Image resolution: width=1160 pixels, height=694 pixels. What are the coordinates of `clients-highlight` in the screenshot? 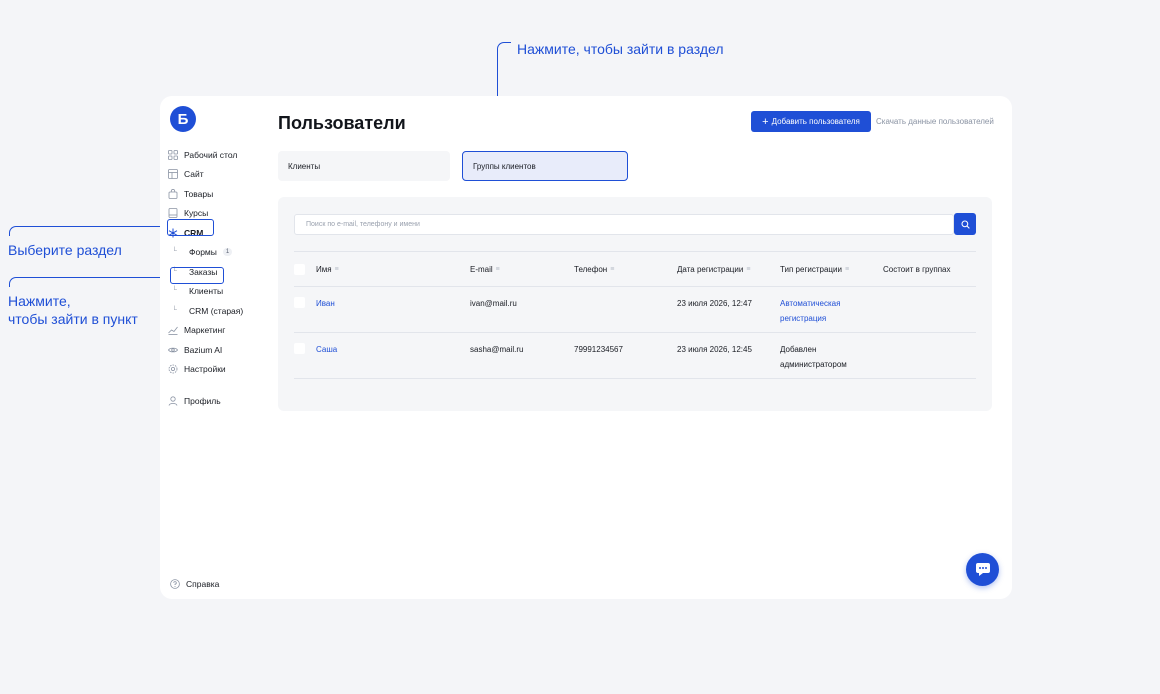 It's located at (197, 275).